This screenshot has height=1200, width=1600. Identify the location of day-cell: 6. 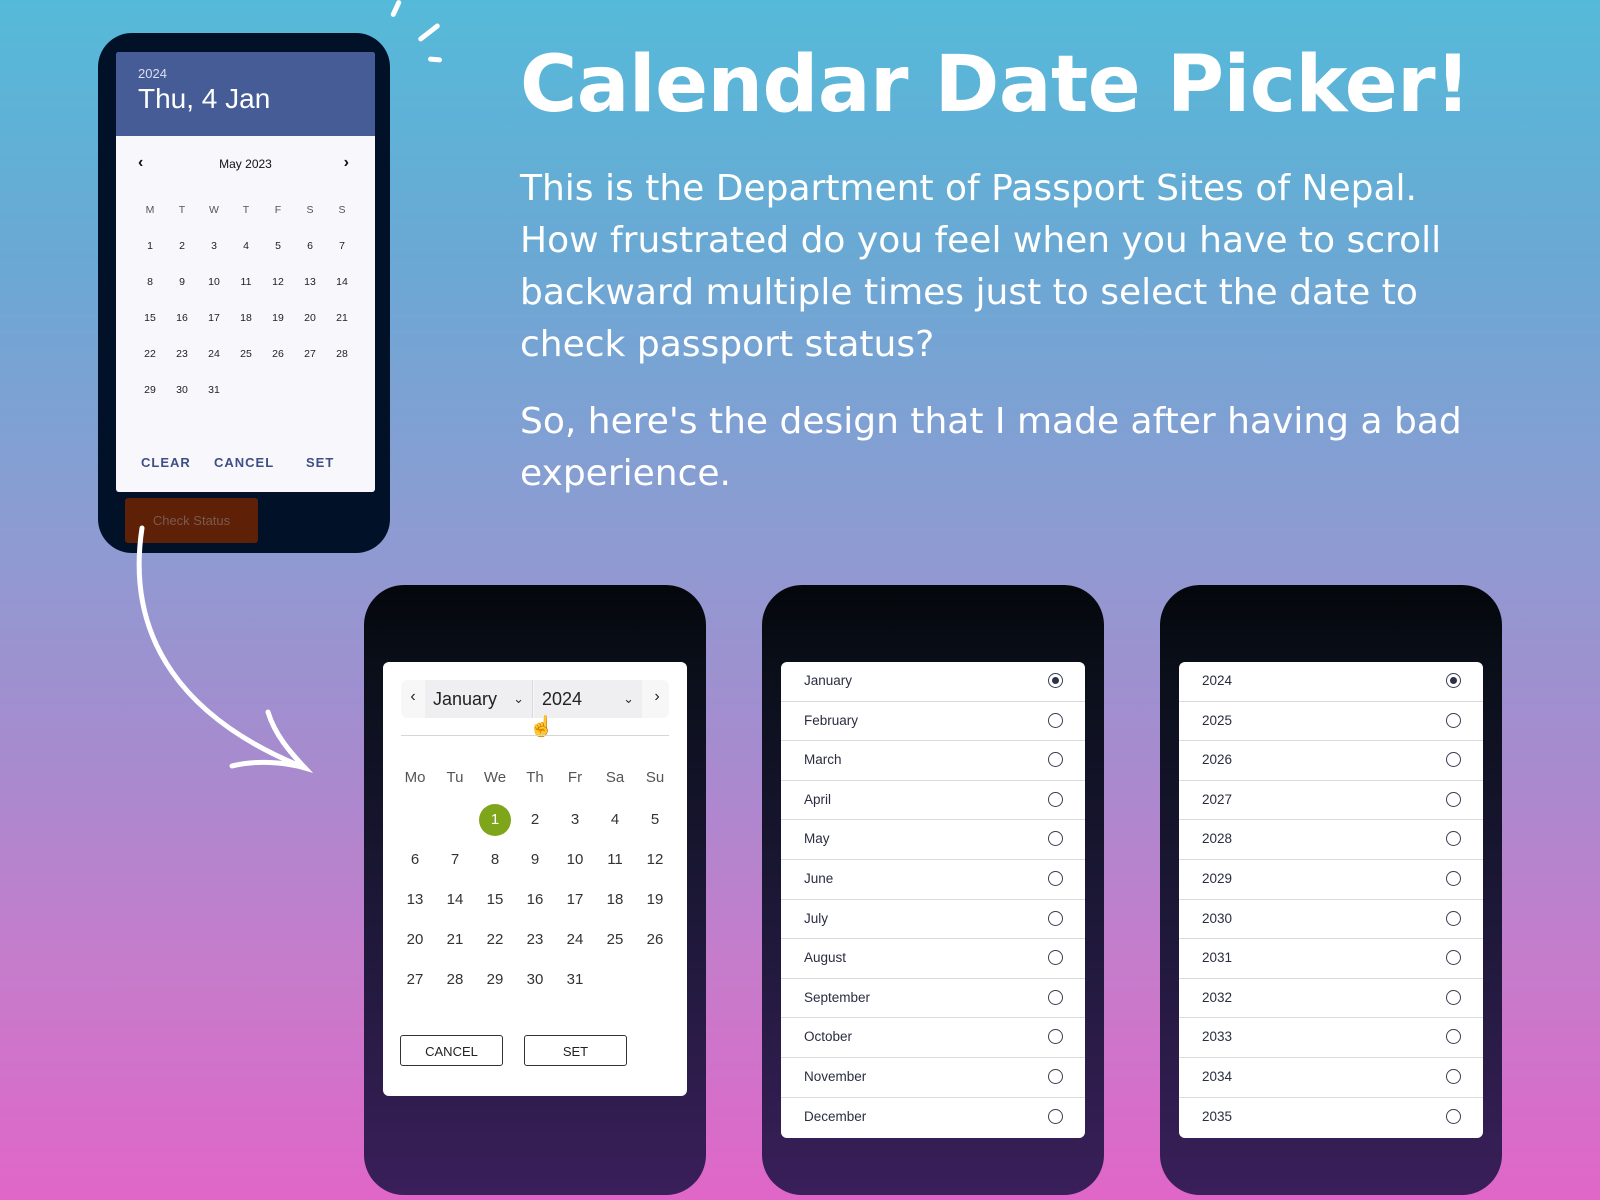
(415, 860).